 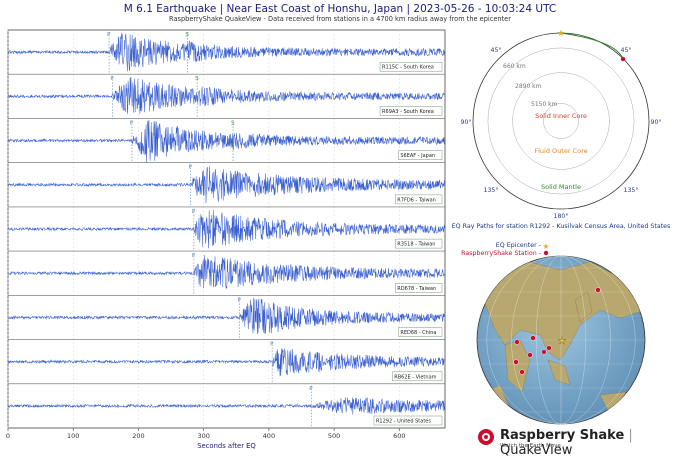 What do you see at coordinates (138, 436) in the screenshot?
I see `x-tick-label: 200` at bounding box center [138, 436].